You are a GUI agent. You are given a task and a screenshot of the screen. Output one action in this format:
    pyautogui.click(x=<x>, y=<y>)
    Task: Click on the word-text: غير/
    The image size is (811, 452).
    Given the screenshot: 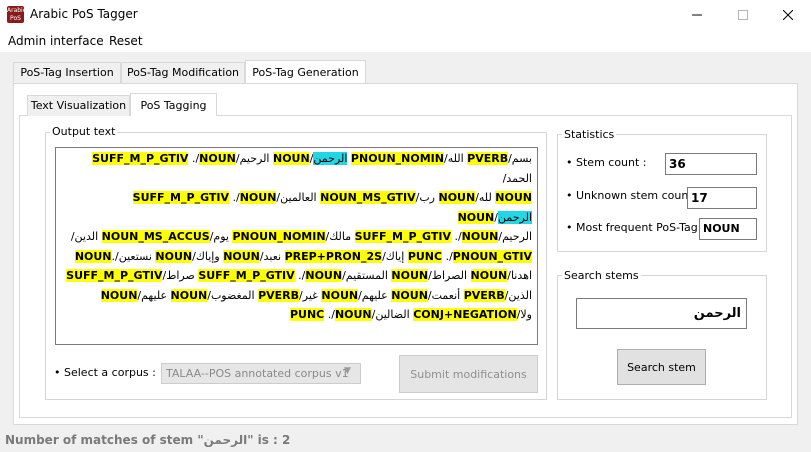 What is the action you would take?
    pyautogui.click(x=310, y=295)
    